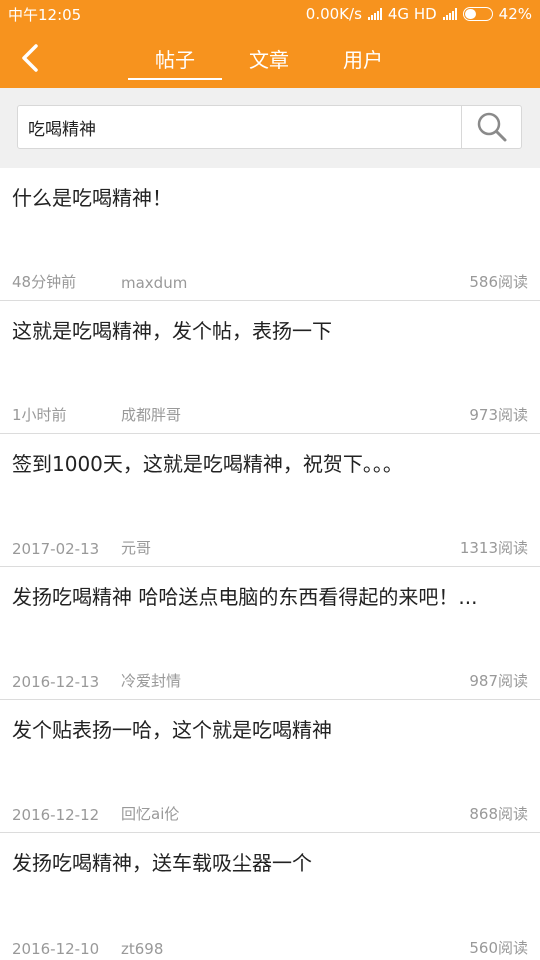  What do you see at coordinates (56, 949) in the screenshot?
I see `post-time: 2016-12-10` at bounding box center [56, 949].